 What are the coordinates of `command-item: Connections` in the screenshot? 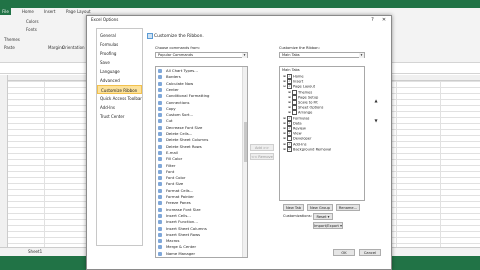 It's located at (199, 103).